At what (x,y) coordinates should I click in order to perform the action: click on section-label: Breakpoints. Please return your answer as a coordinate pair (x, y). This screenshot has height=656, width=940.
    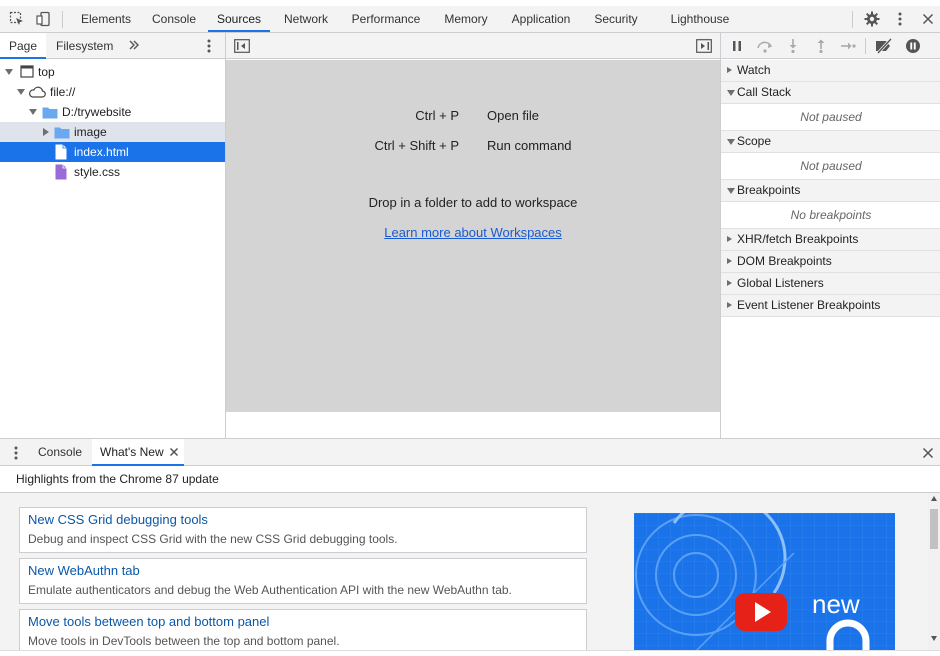
    Looking at the image, I should click on (769, 190).